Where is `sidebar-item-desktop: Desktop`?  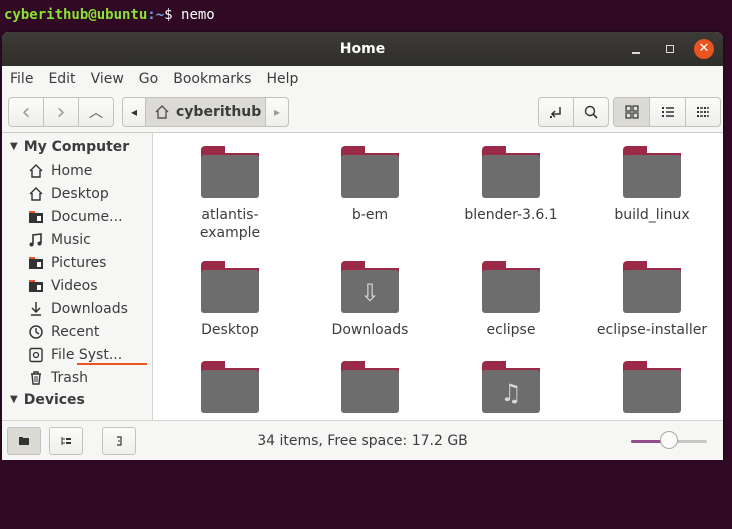 sidebar-item-desktop: Desktop is located at coordinates (89, 193).